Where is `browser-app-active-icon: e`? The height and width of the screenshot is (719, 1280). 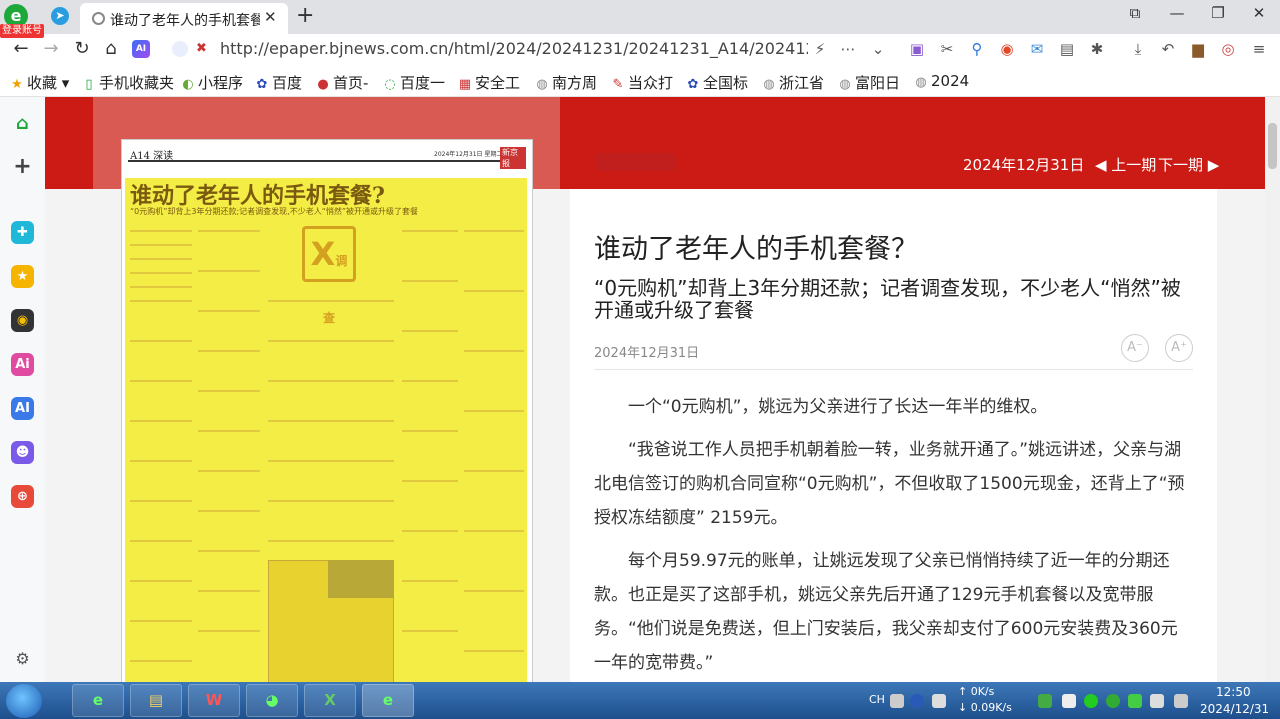 browser-app-active-icon: e is located at coordinates (388, 700).